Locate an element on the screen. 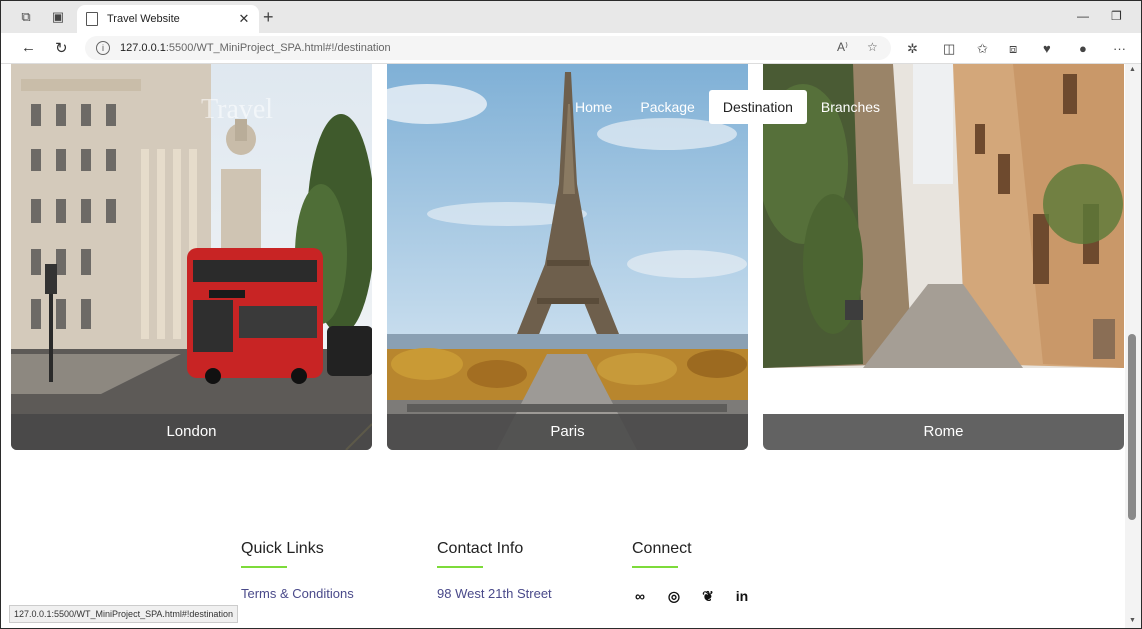 Image resolution: width=1142 pixels, height=629 pixels. split-screen-icon: ◫ is located at coordinates (949, 49).